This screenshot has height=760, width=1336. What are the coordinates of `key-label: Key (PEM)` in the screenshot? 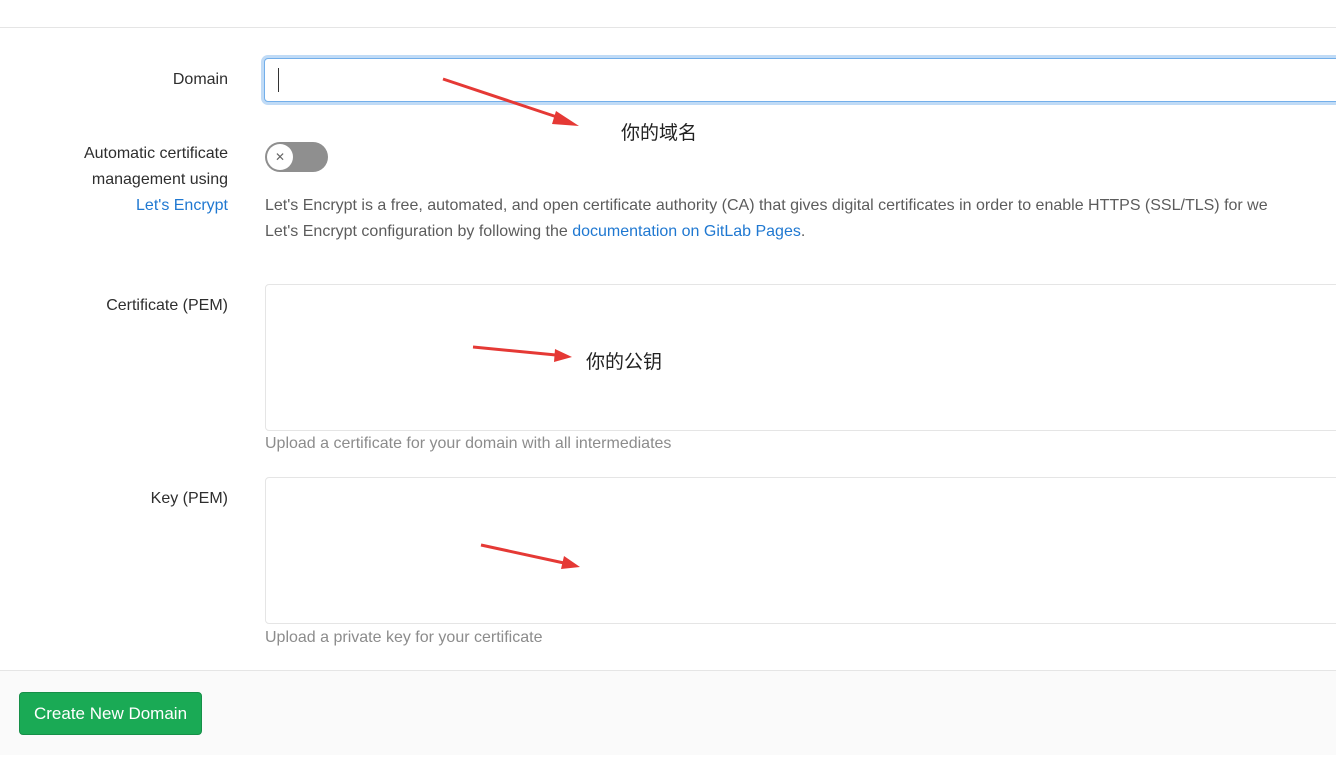 It's located at (189, 498).